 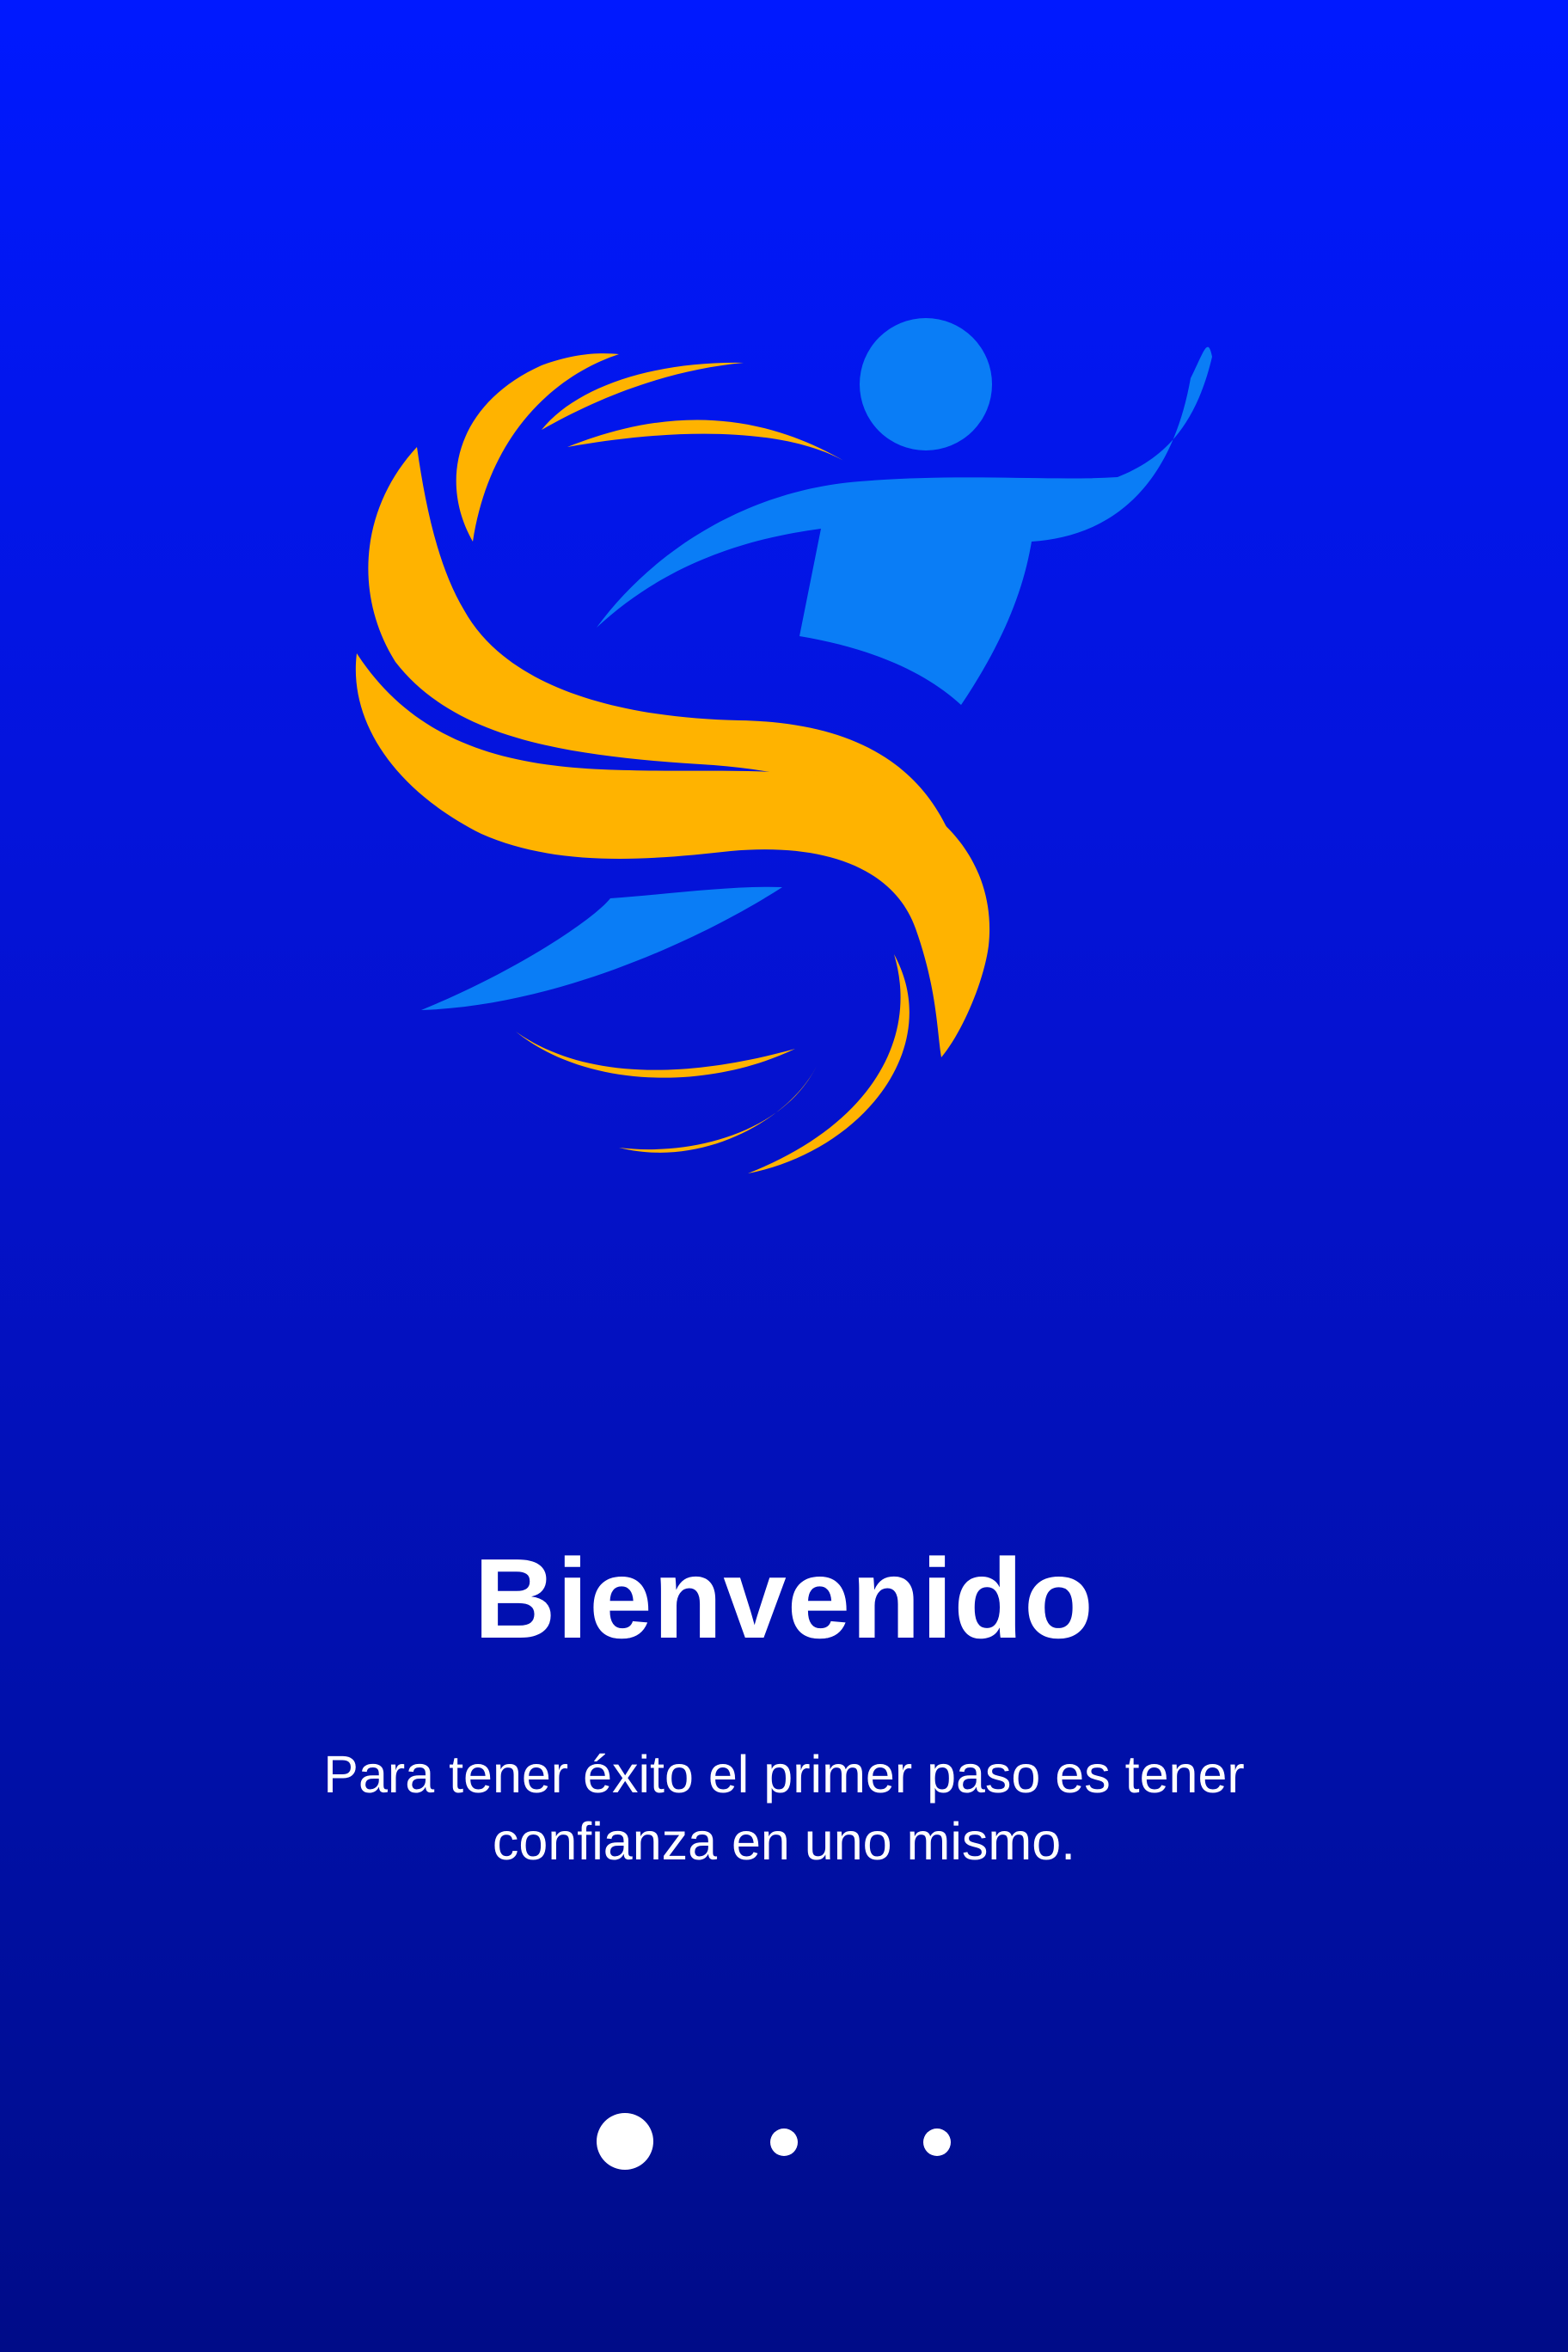 What do you see at coordinates (926, 384) in the screenshot?
I see `athlete-head` at bounding box center [926, 384].